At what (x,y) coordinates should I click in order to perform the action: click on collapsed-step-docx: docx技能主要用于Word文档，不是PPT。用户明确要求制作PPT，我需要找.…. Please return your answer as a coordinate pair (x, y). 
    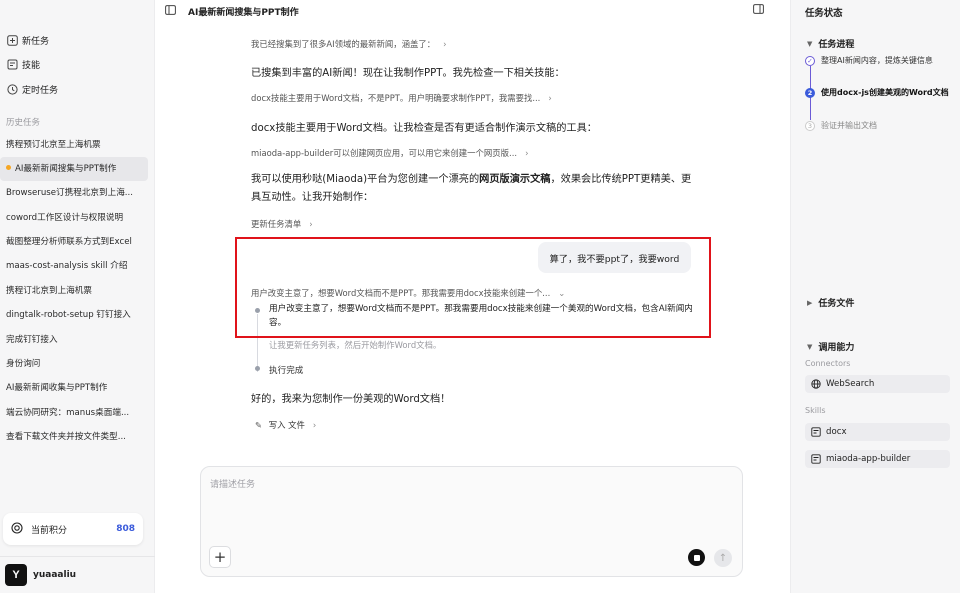
    Looking at the image, I should click on (401, 98).